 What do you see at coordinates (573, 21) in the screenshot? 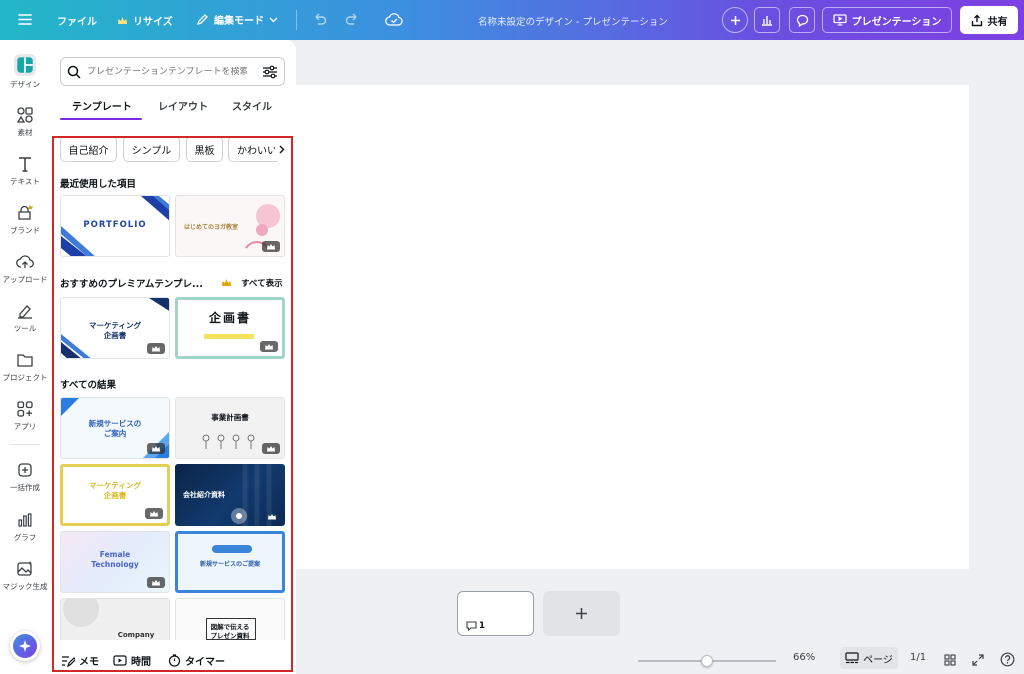
I see `document-title: 名称未設定のデザイン - プレゼンテーション` at bounding box center [573, 21].